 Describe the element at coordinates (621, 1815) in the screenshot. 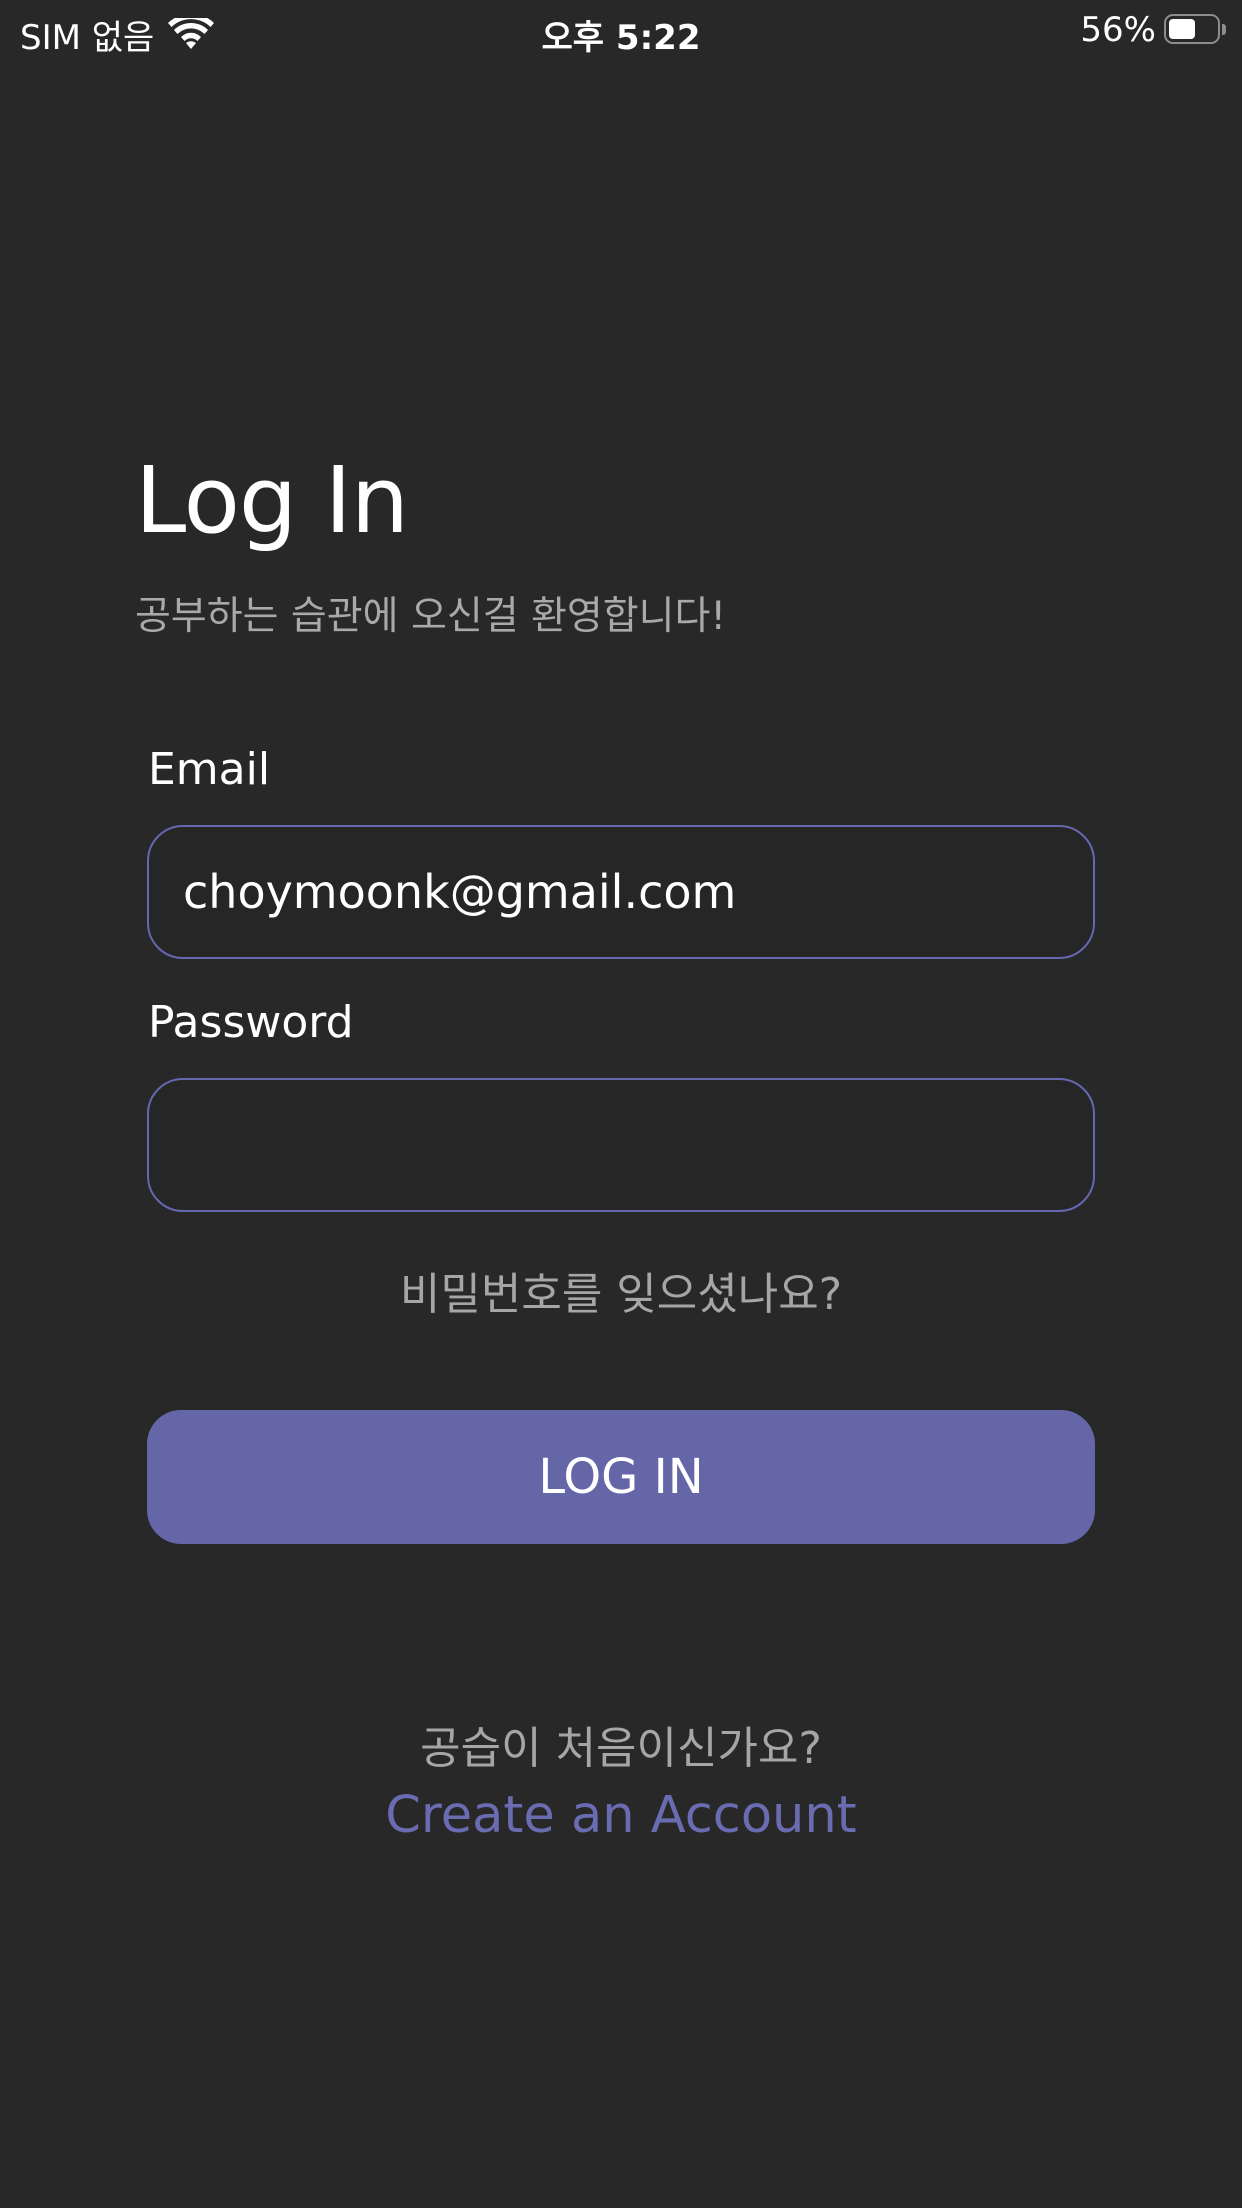

I see `create-account-link: Create an Account` at that location.